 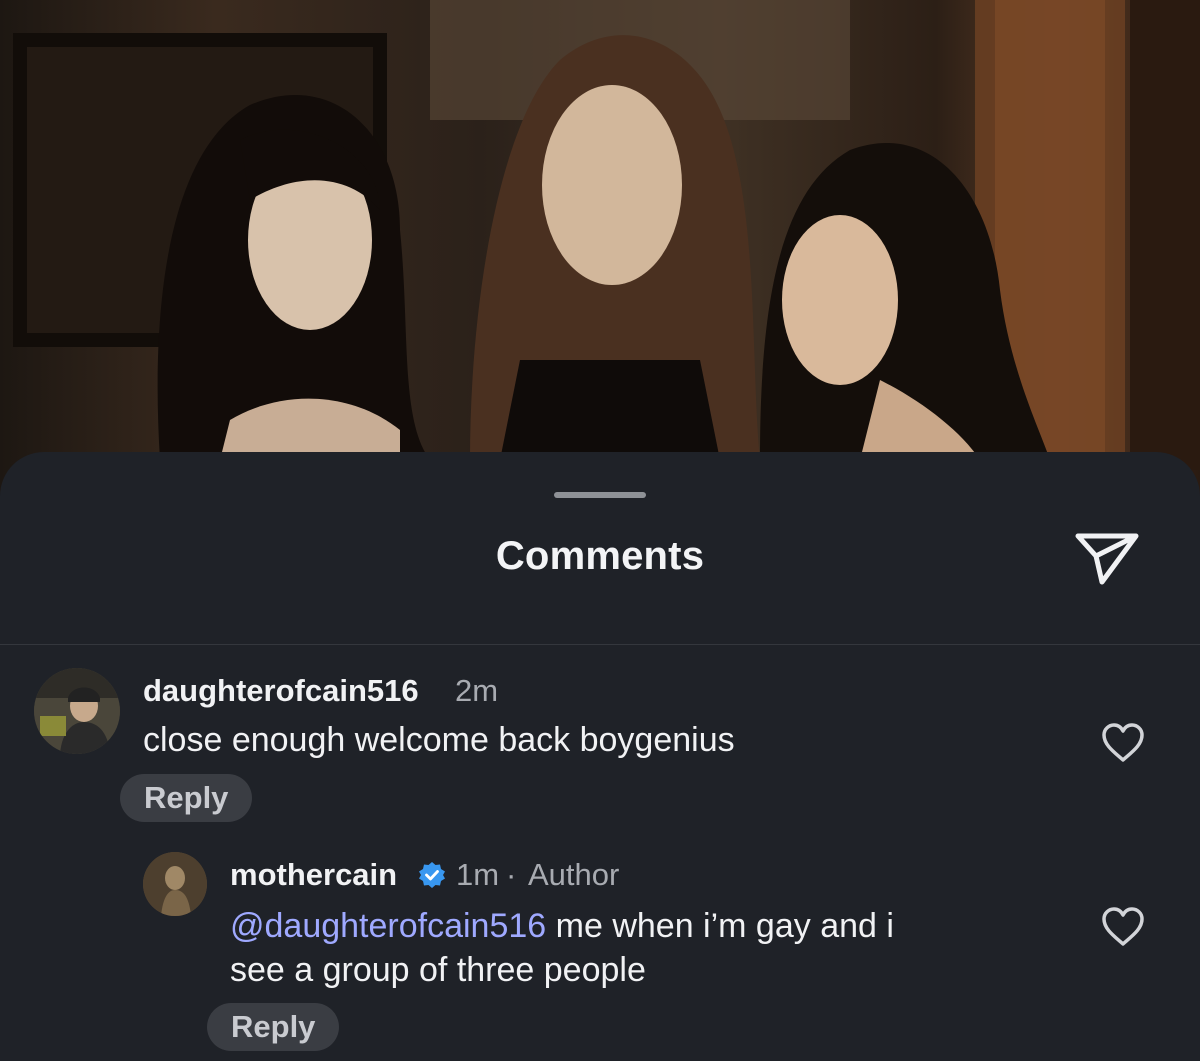 What do you see at coordinates (388, 926) in the screenshot?
I see `mention-link: @daughterofcain516` at bounding box center [388, 926].